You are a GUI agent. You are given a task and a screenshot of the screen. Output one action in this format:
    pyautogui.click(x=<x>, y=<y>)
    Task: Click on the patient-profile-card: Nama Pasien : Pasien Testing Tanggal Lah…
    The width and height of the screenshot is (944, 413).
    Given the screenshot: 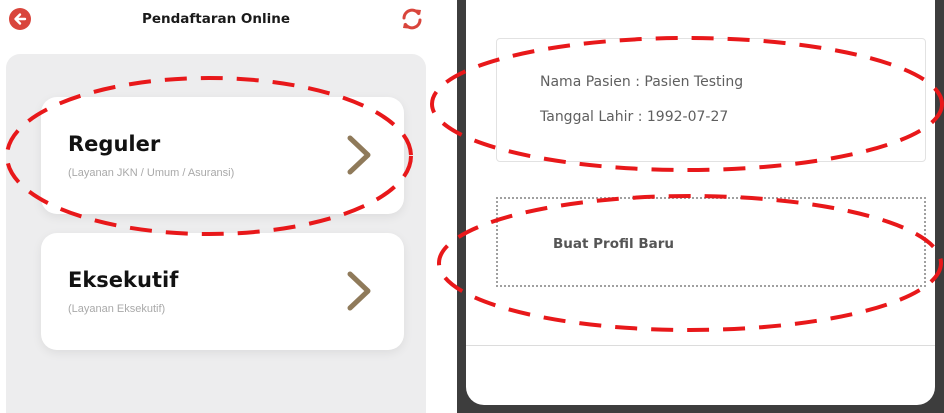 What is the action you would take?
    pyautogui.click(x=711, y=100)
    